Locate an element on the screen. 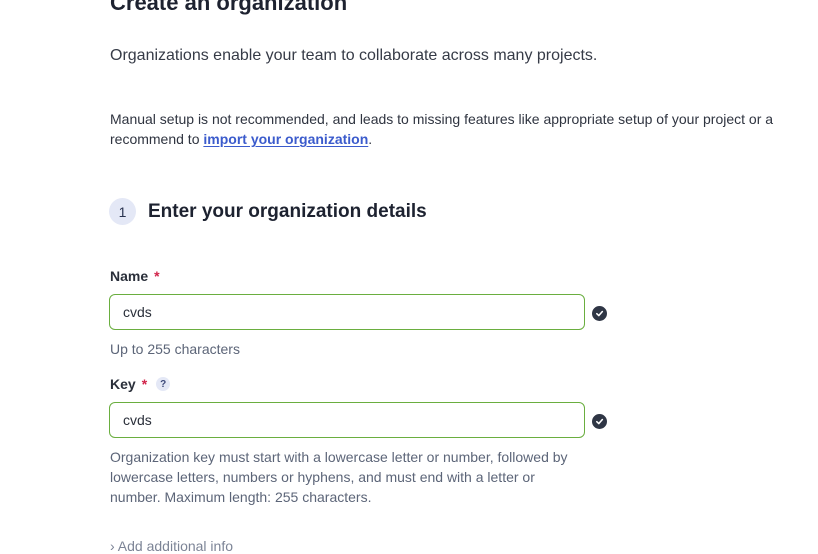 The height and width of the screenshot is (554, 818). key-field-box is located at coordinates (347, 420).